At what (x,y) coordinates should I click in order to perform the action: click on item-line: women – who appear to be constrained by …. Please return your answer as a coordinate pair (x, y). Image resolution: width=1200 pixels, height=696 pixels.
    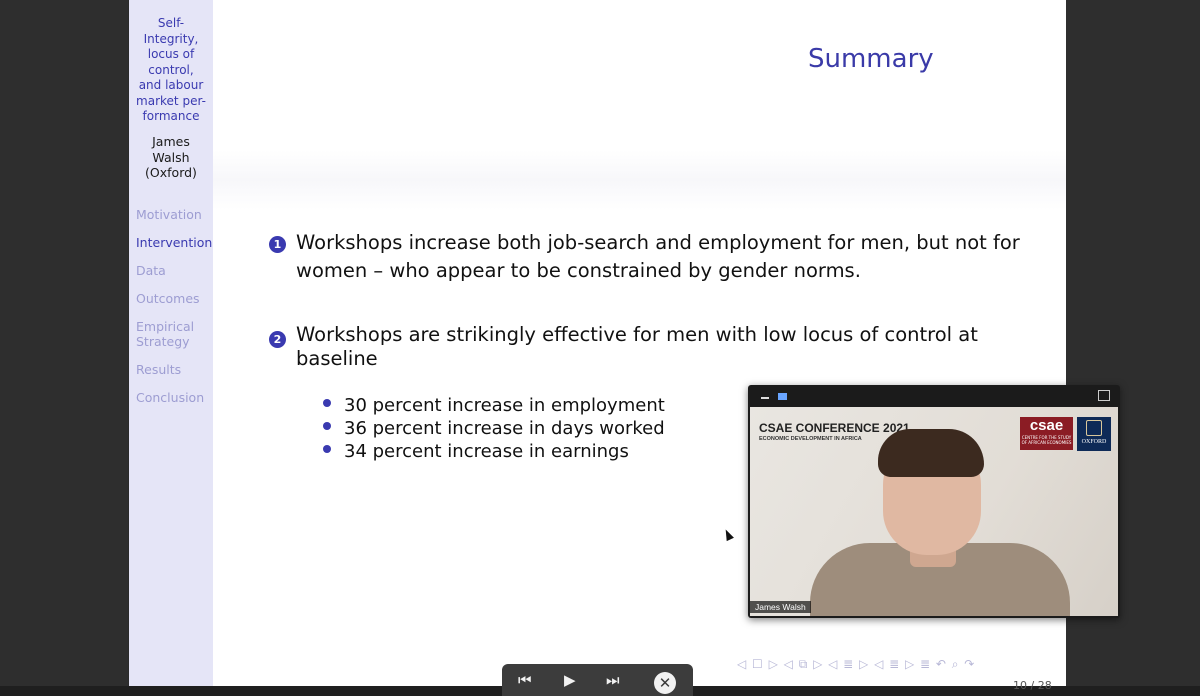
    Looking at the image, I should click on (578, 270).